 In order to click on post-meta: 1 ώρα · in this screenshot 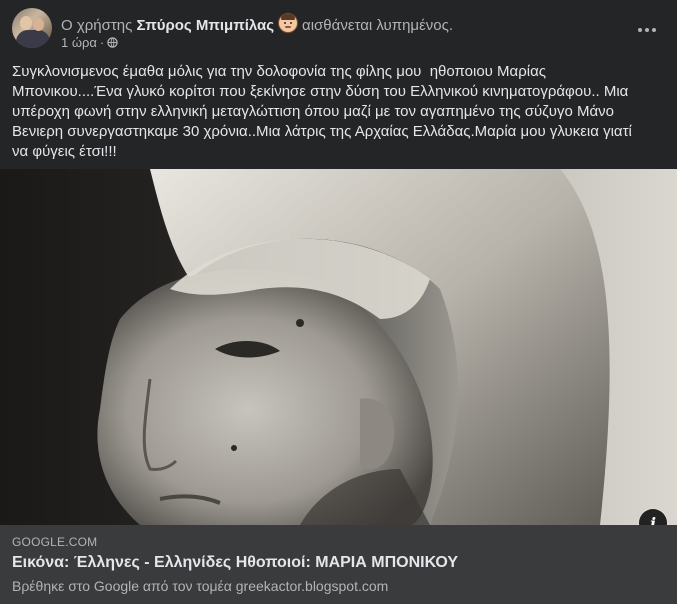, I will do `click(89, 42)`.